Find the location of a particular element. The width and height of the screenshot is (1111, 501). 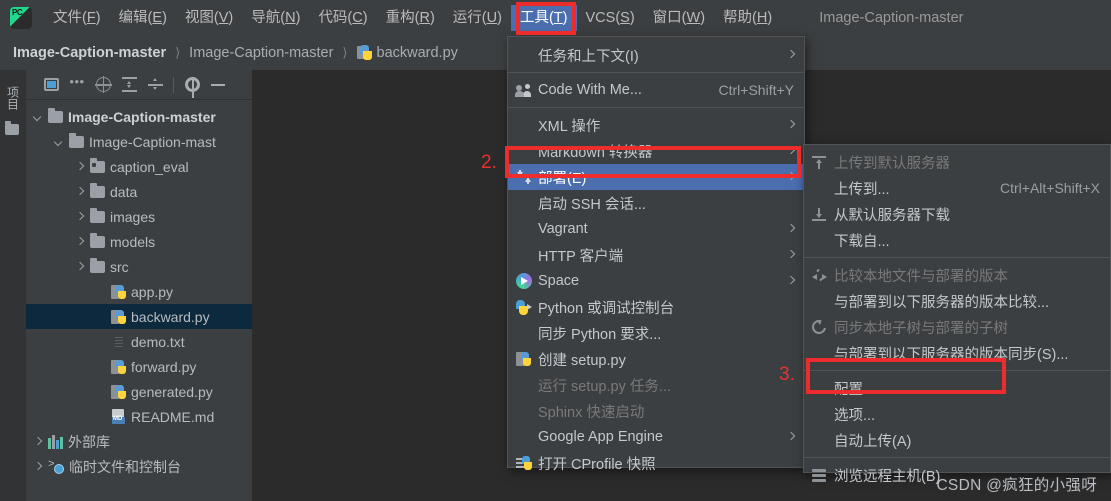

menubar-item-7: 工具(T) is located at coordinates (543, 18).